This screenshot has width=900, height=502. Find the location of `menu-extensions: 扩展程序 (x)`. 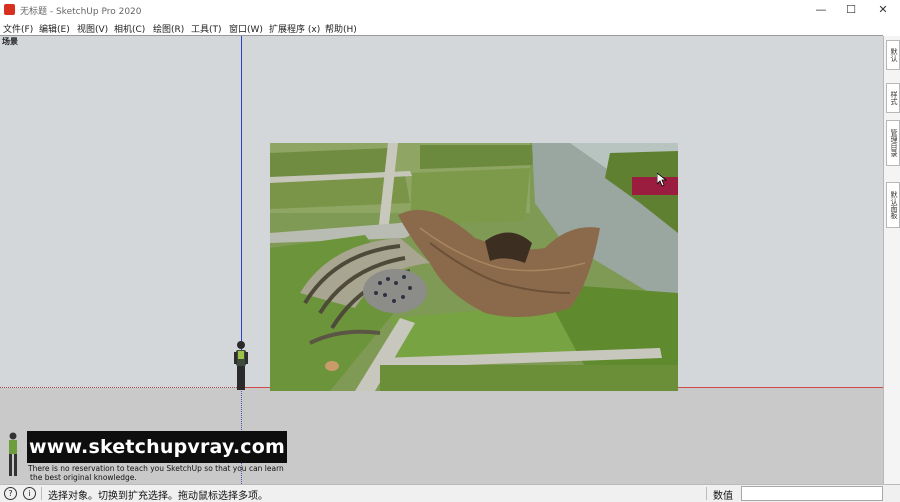

menu-extensions: 扩展程序 (x) is located at coordinates (294, 28).